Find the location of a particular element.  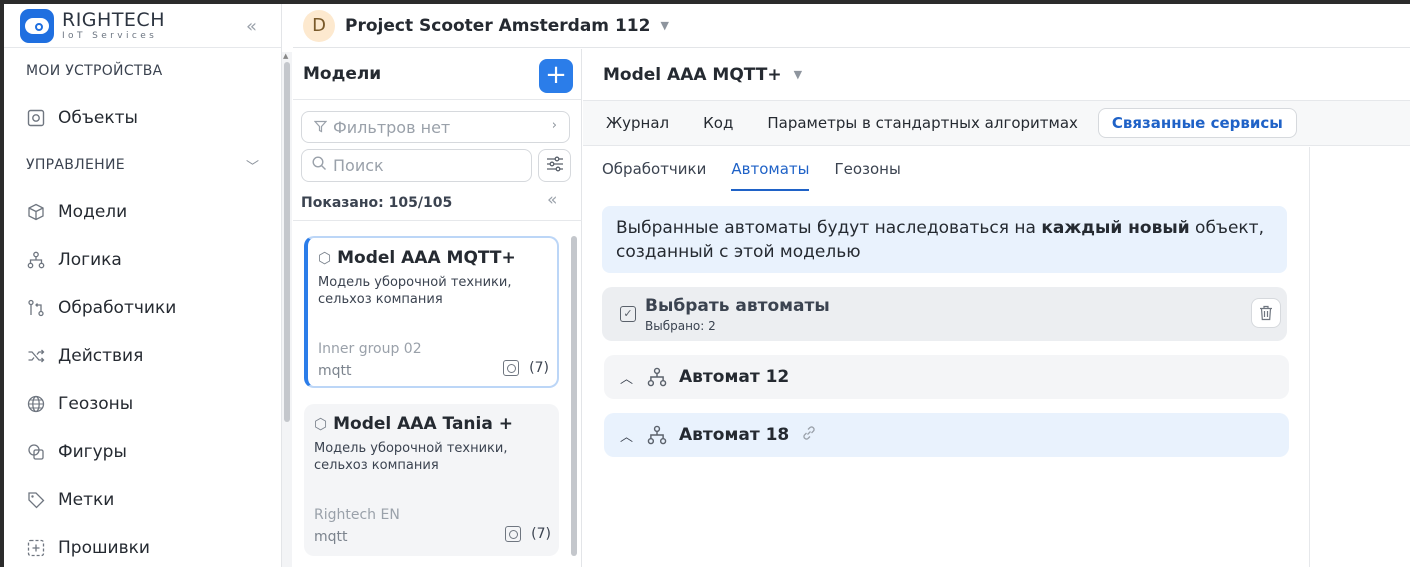

search-input: Поиск is located at coordinates (416, 165).